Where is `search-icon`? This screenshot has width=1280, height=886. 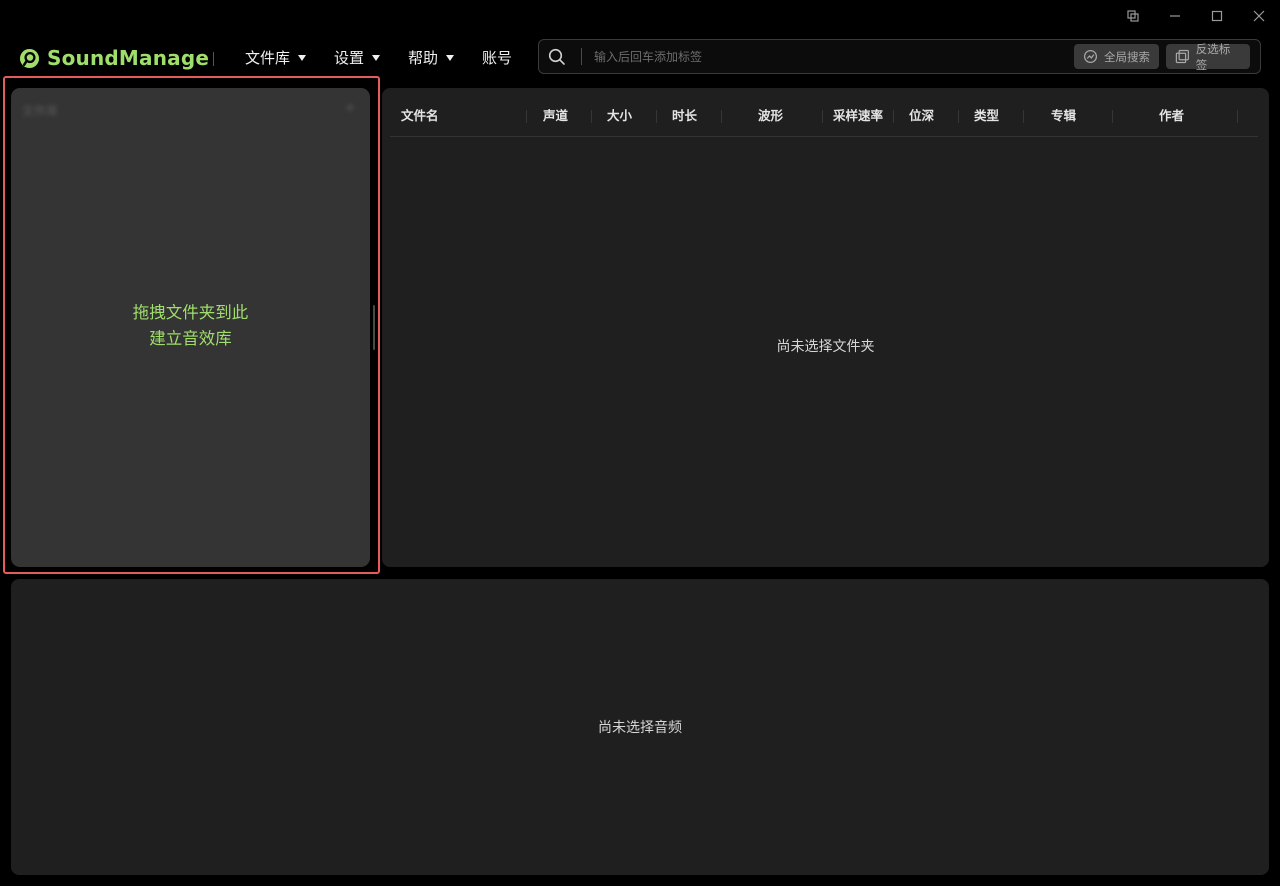
search-icon is located at coordinates (557, 57).